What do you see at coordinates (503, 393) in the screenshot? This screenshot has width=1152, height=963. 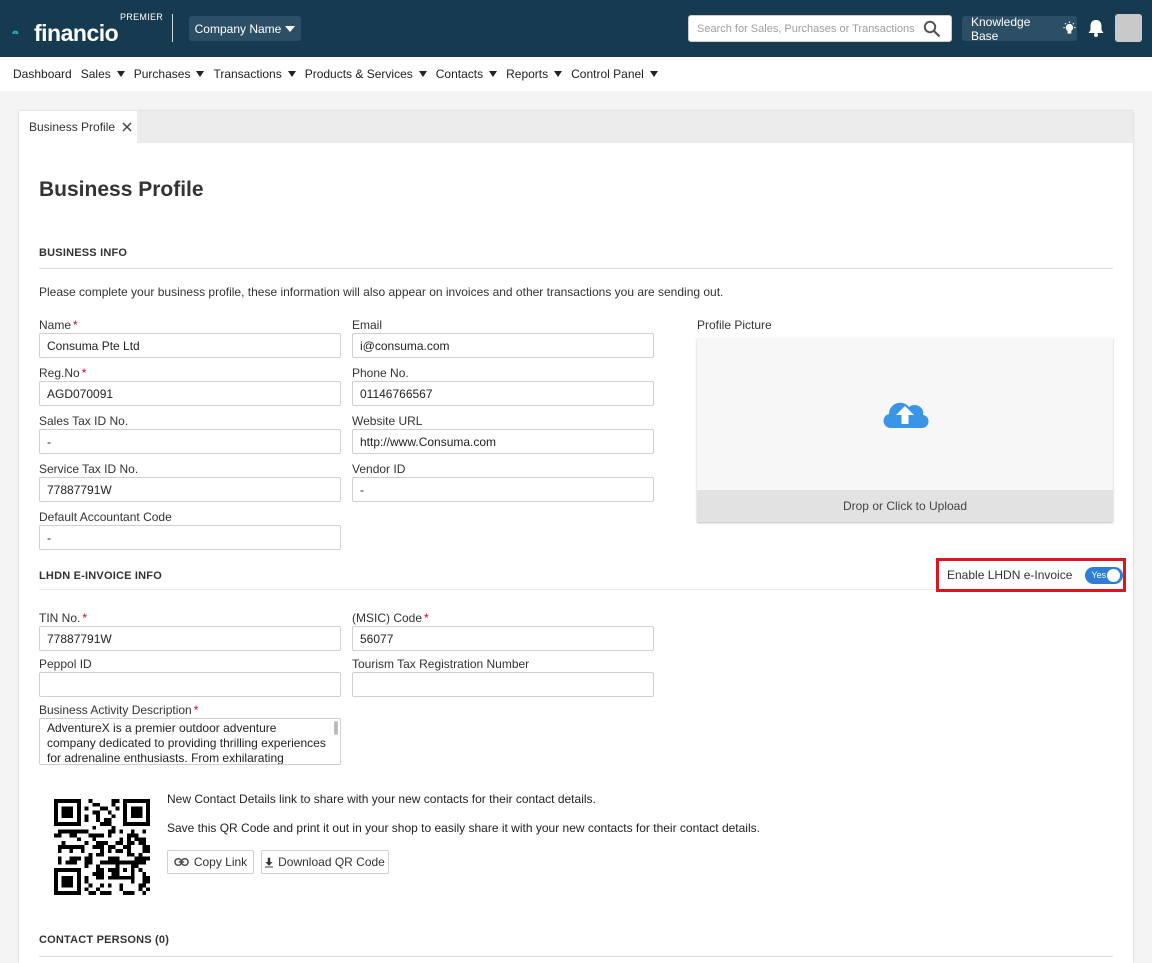 I see `phone-input` at bounding box center [503, 393].